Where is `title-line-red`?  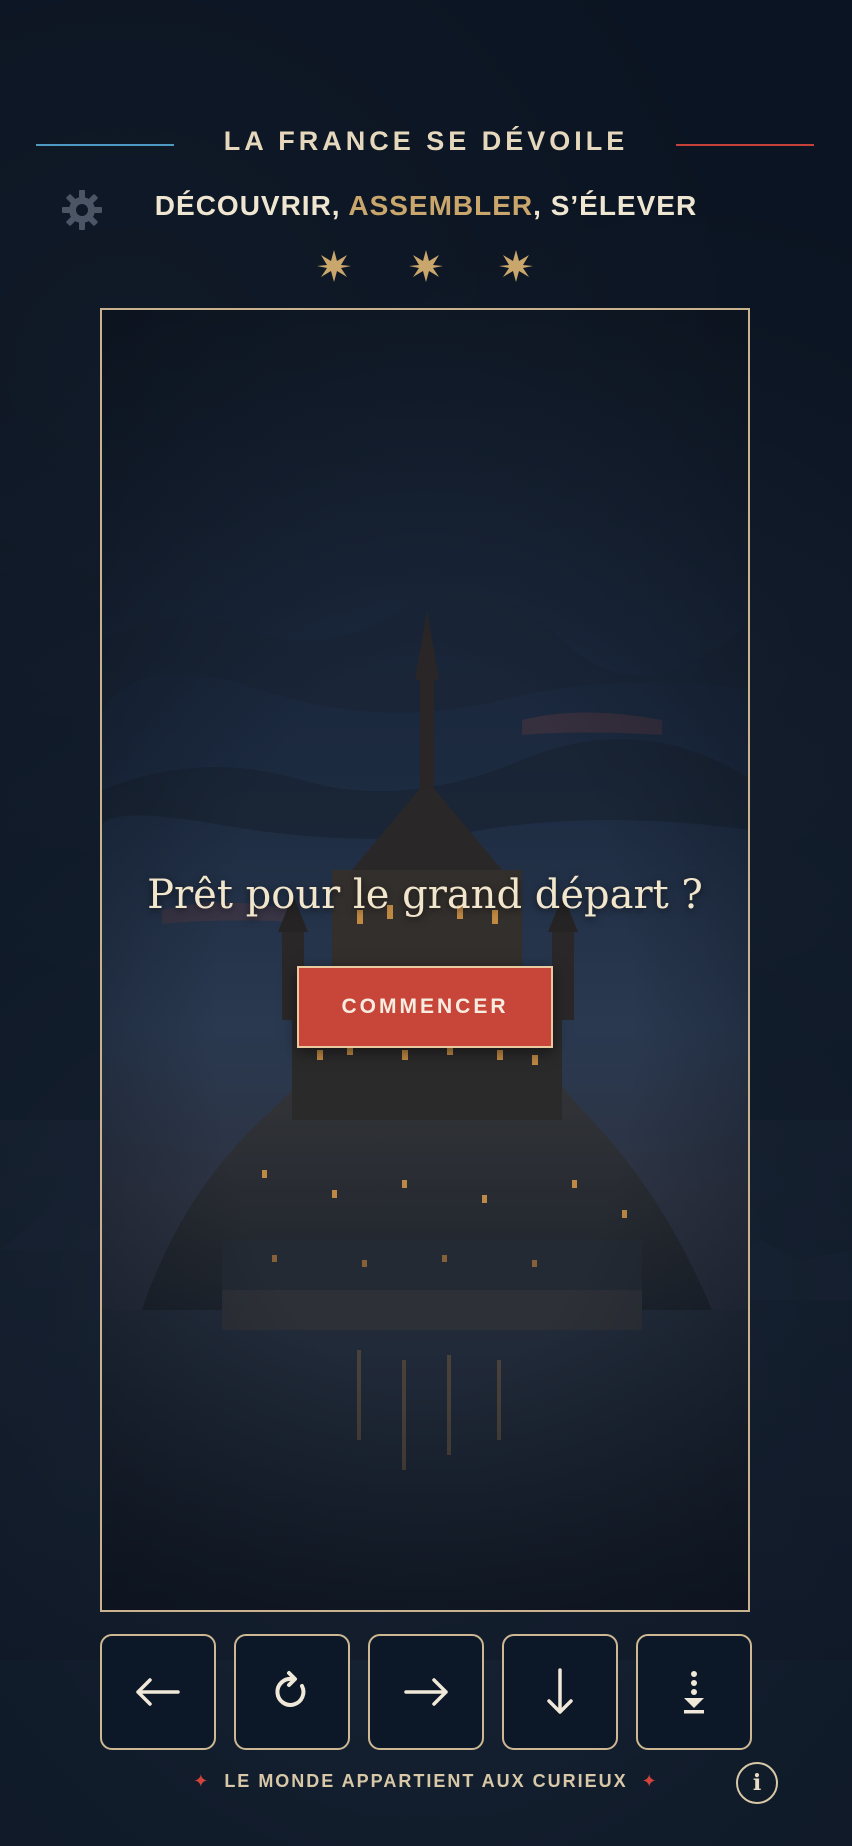
title-line-red is located at coordinates (745, 145).